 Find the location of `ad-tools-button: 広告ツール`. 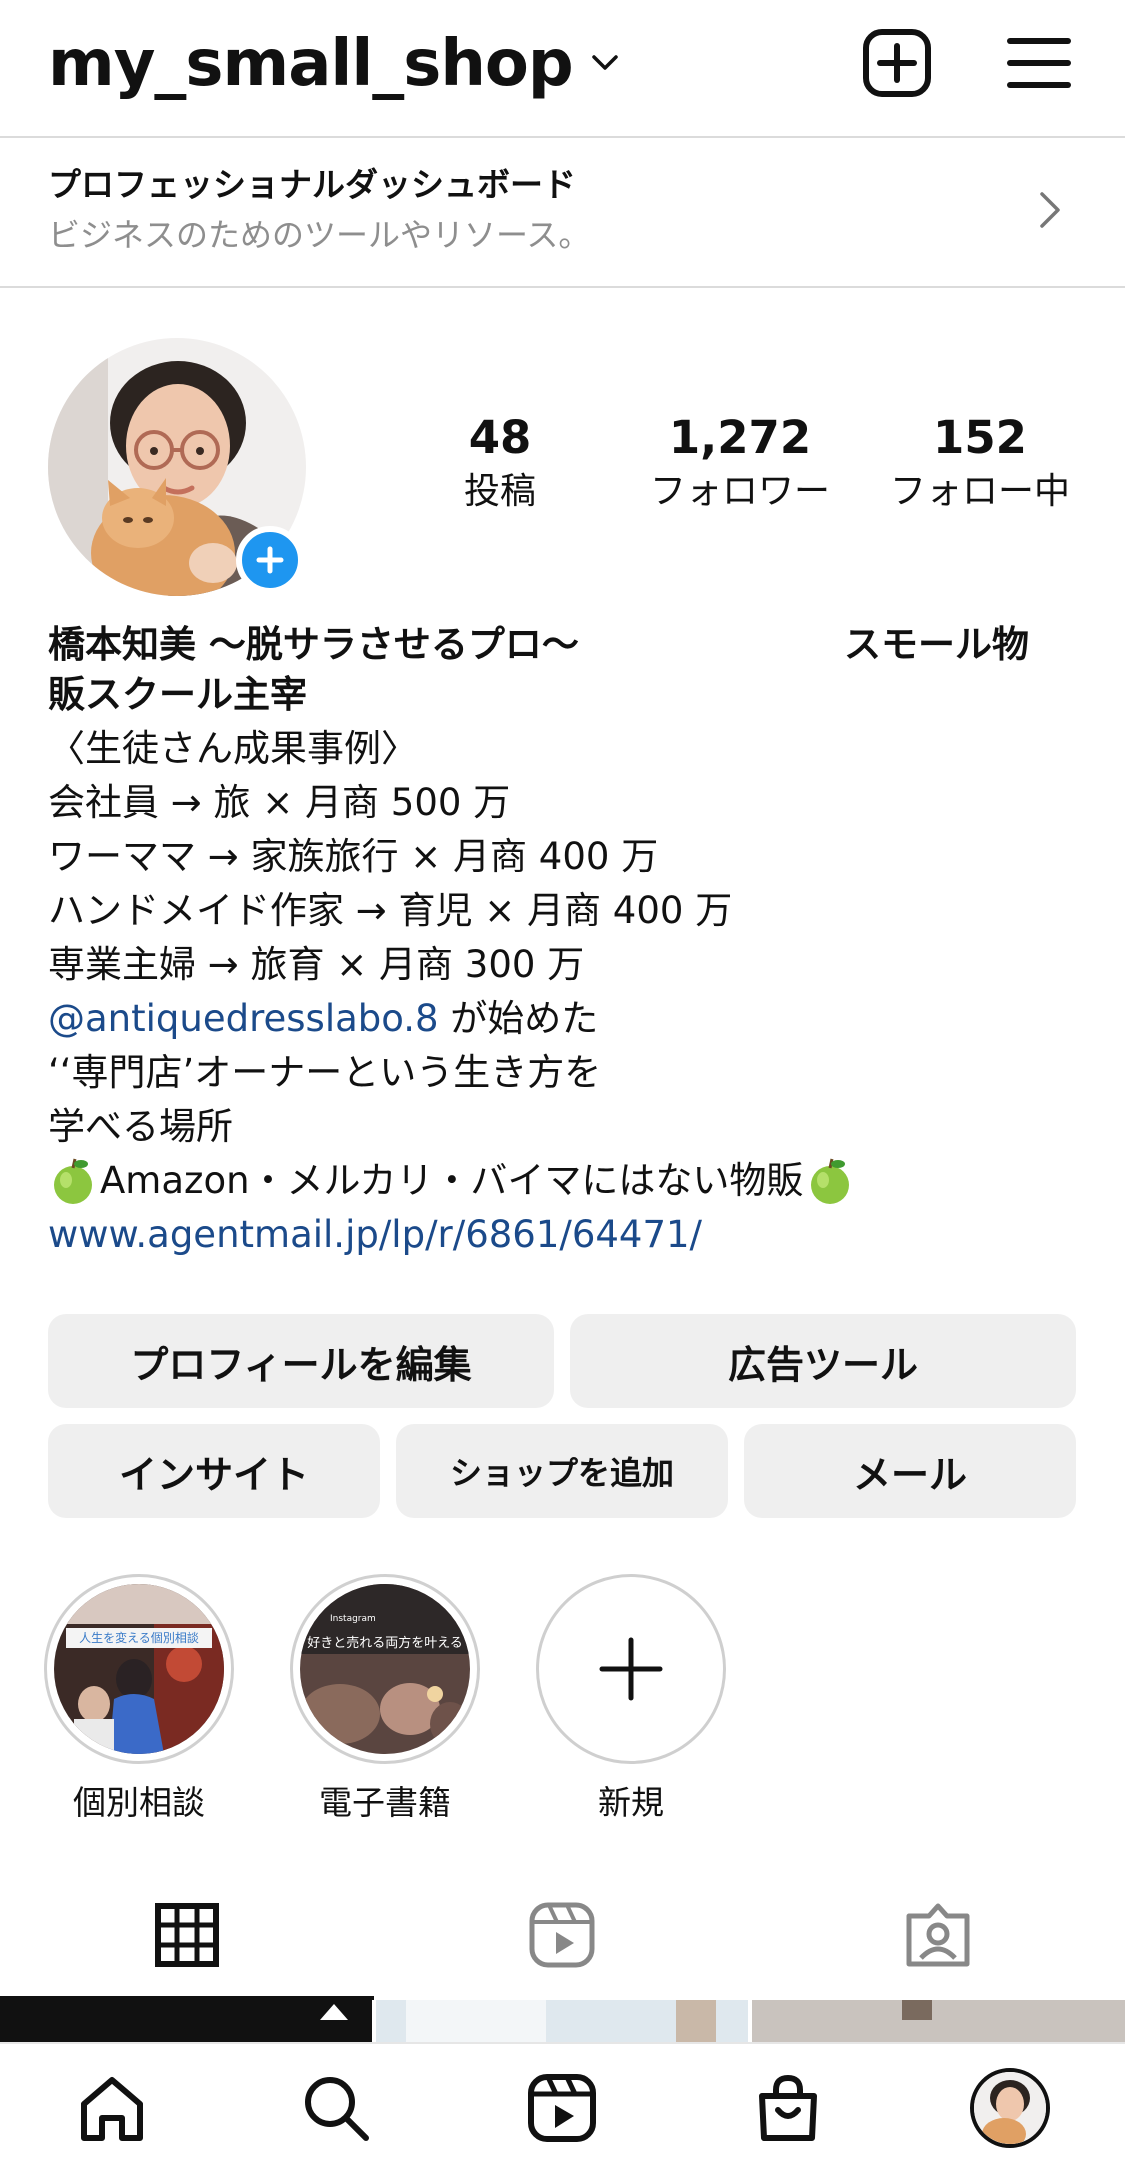

ad-tools-button: 広告ツール is located at coordinates (823, 1361).